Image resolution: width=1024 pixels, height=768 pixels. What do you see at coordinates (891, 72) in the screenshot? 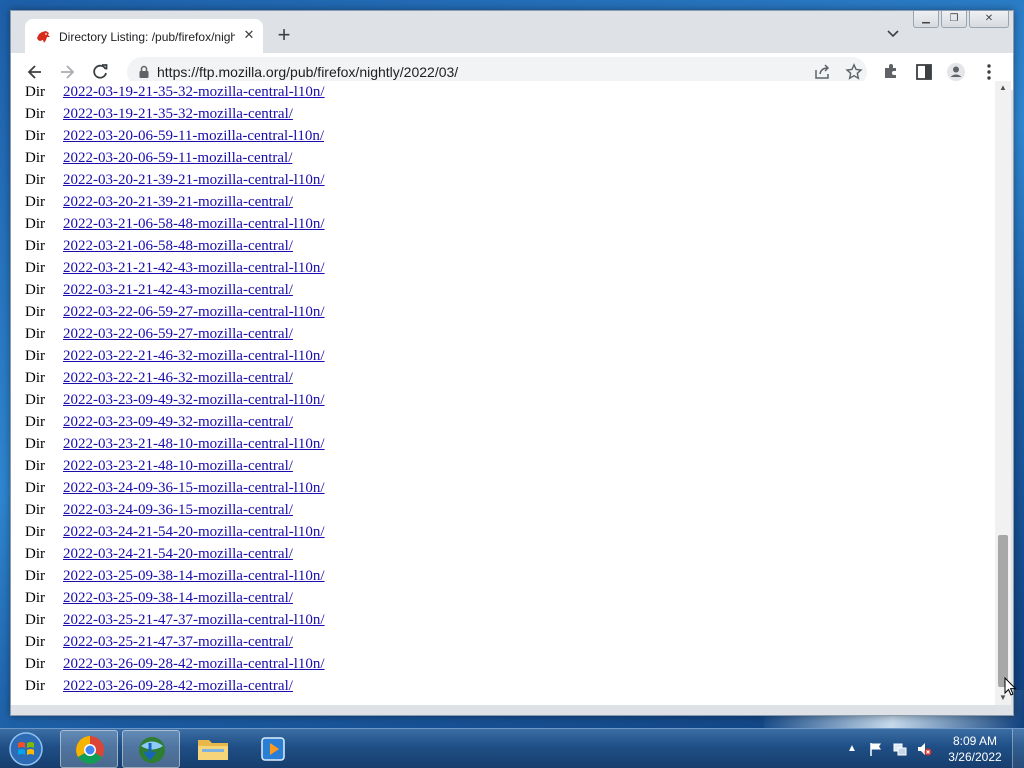
I see `extensions-puzzle-icon` at bounding box center [891, 72].